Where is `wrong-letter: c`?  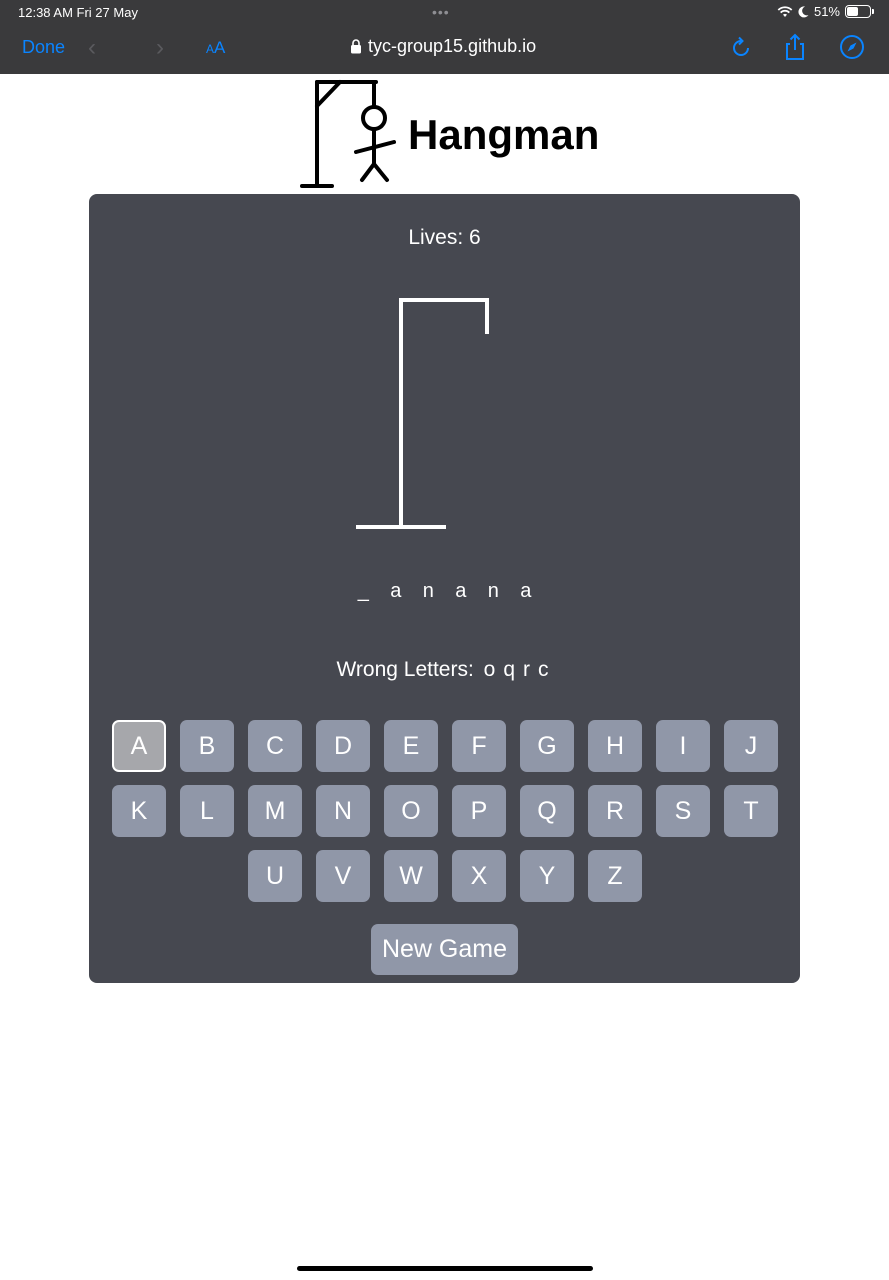
wrong-letter: c is located at coordinates (543, 669).